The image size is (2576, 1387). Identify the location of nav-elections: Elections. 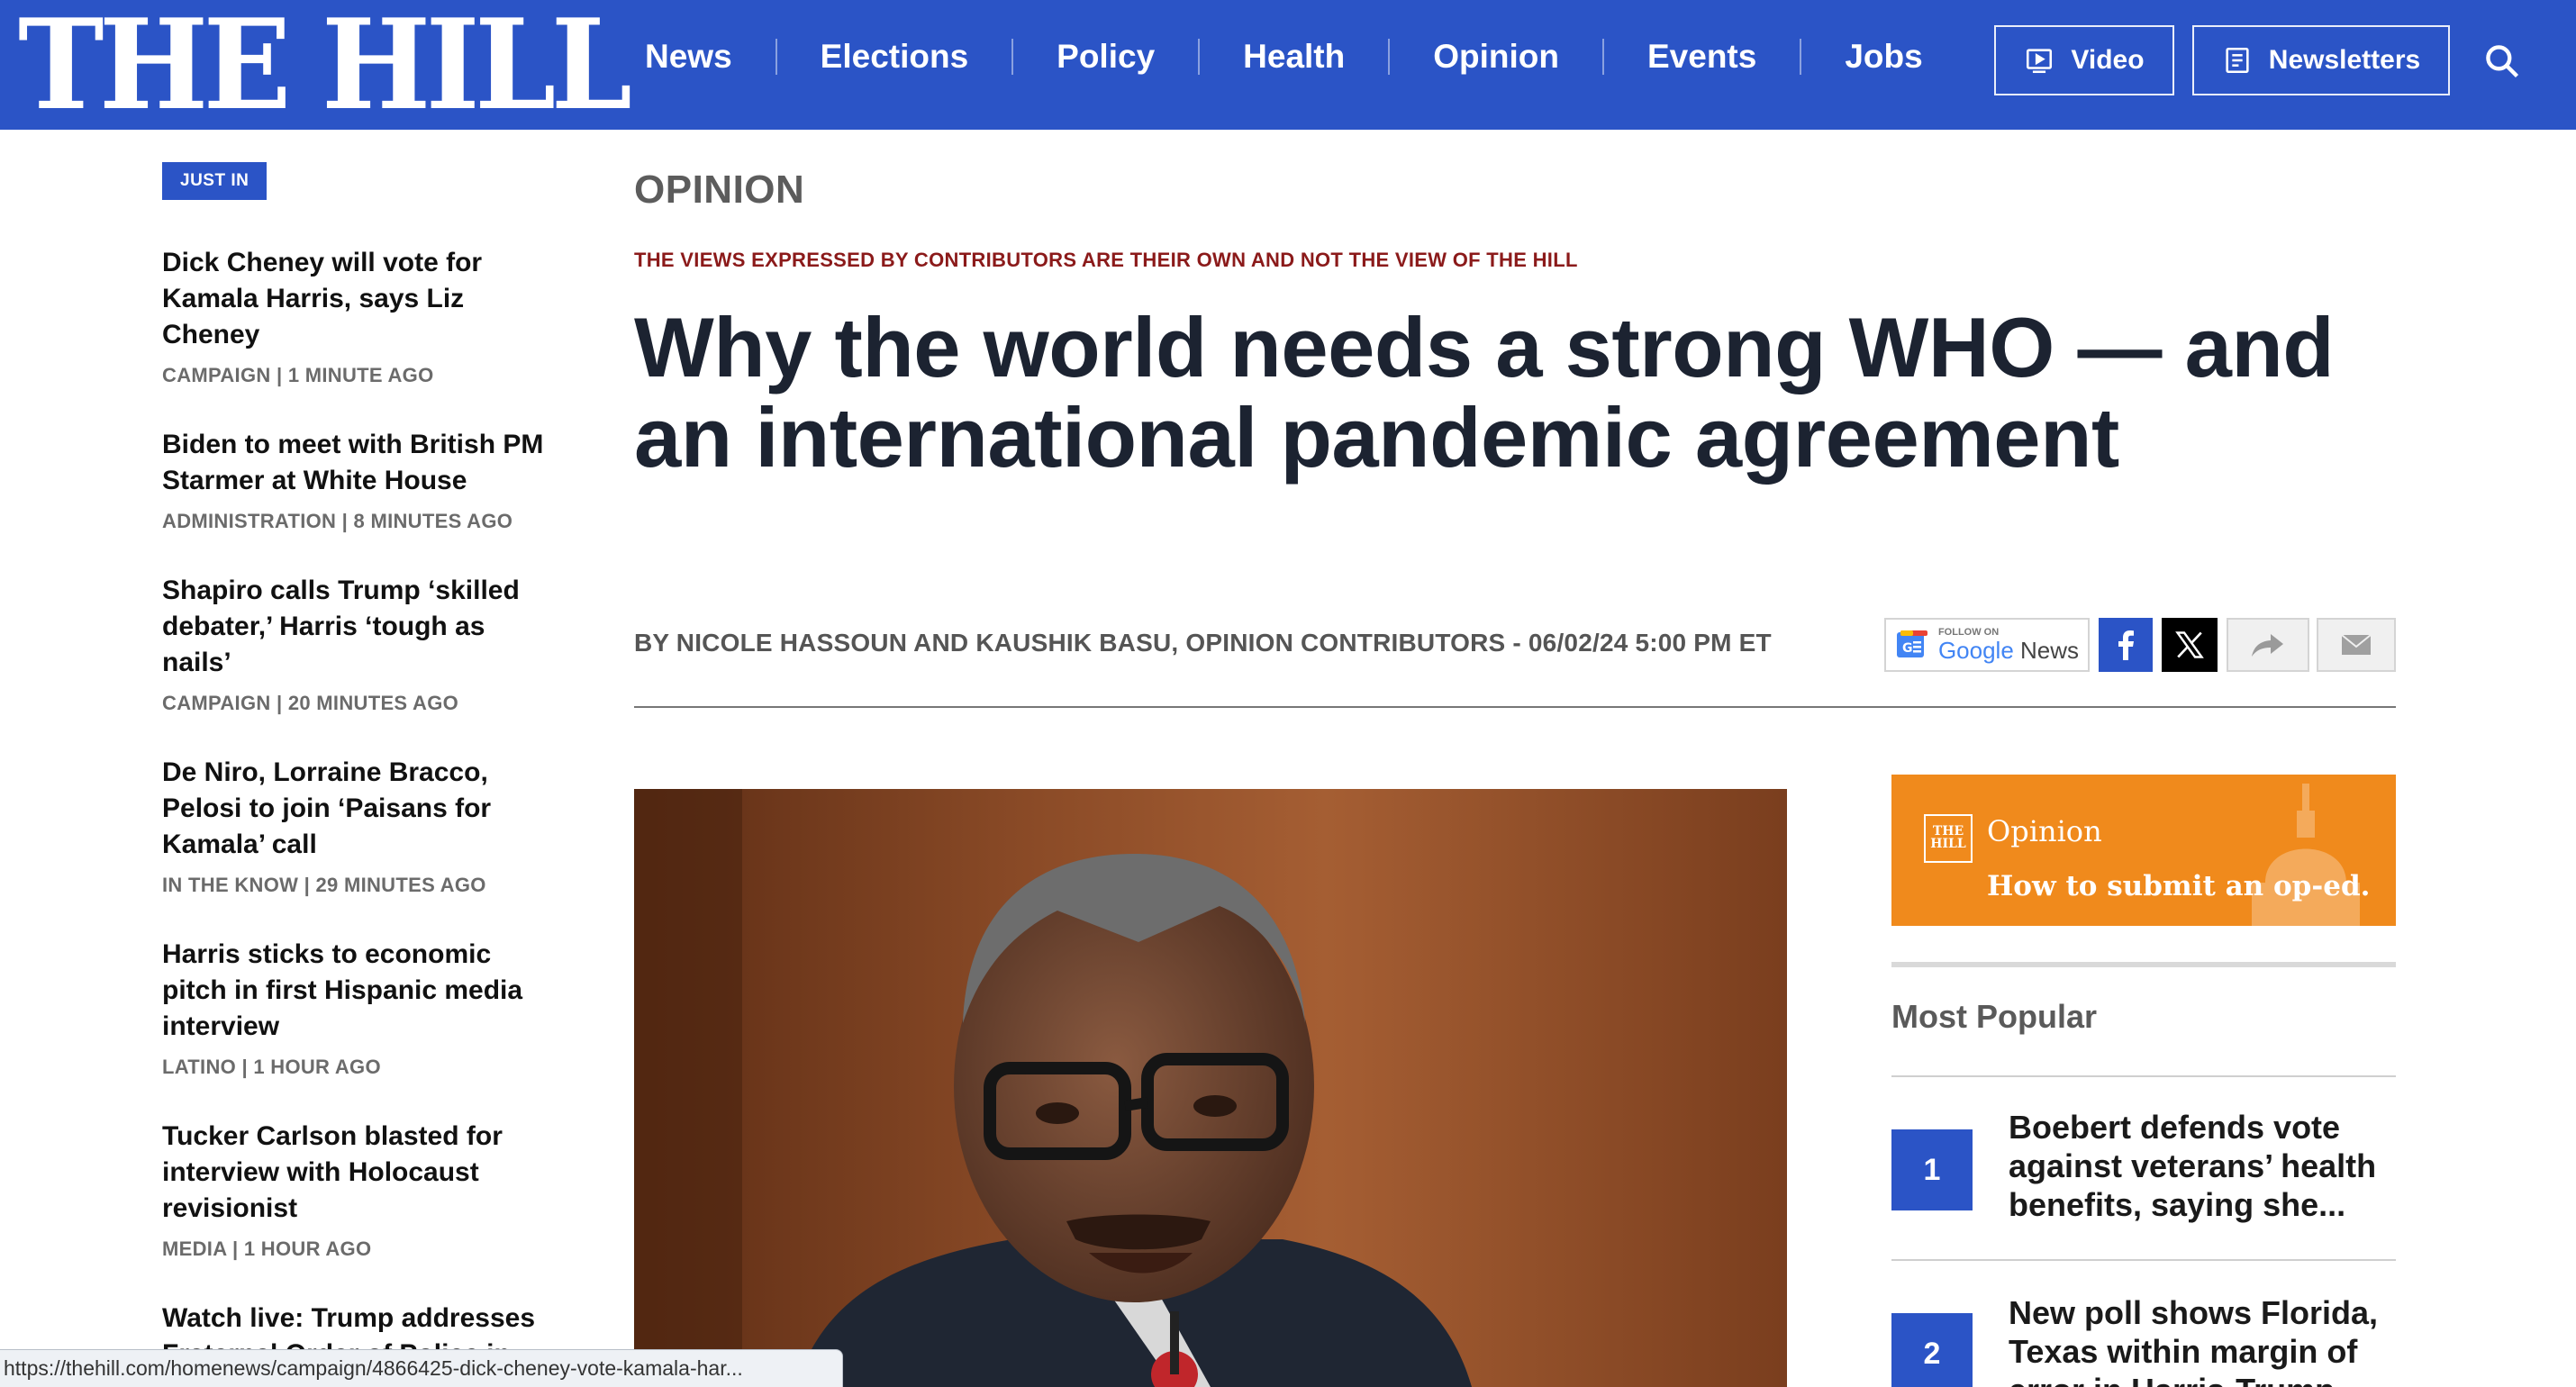
(894, 57).